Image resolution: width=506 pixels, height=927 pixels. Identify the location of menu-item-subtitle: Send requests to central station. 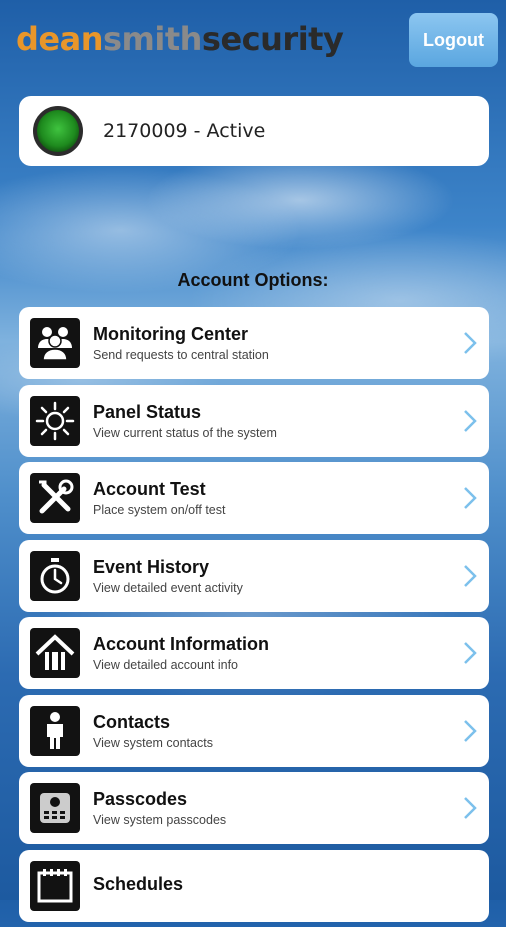
(181, 355).